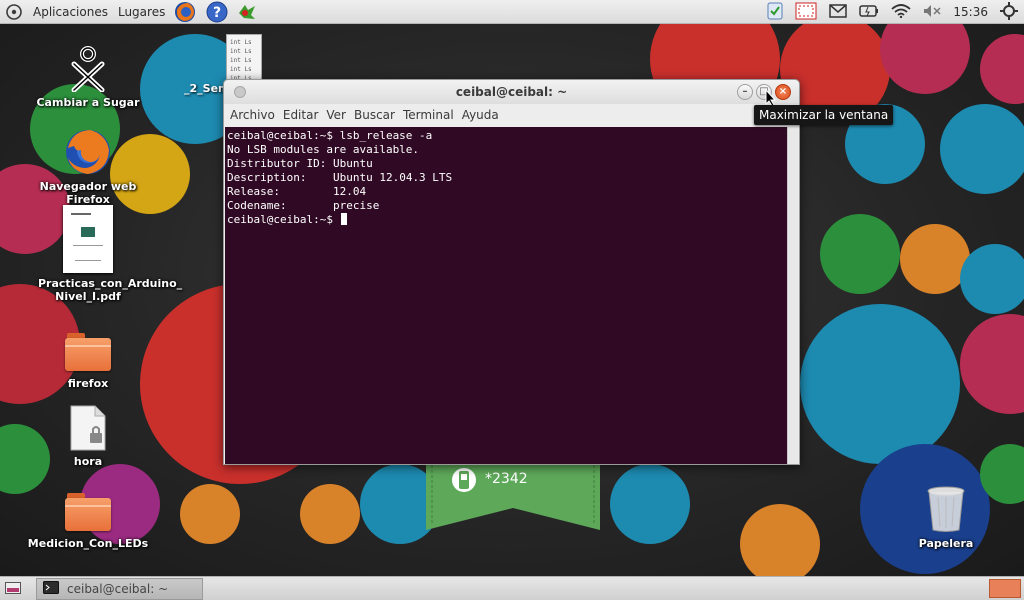 Image resolution: width=1024 pixels, height=600 pixels. Describe the element at coordinates (806, 12) in the screenshot. I see `screen-icon` at that location.